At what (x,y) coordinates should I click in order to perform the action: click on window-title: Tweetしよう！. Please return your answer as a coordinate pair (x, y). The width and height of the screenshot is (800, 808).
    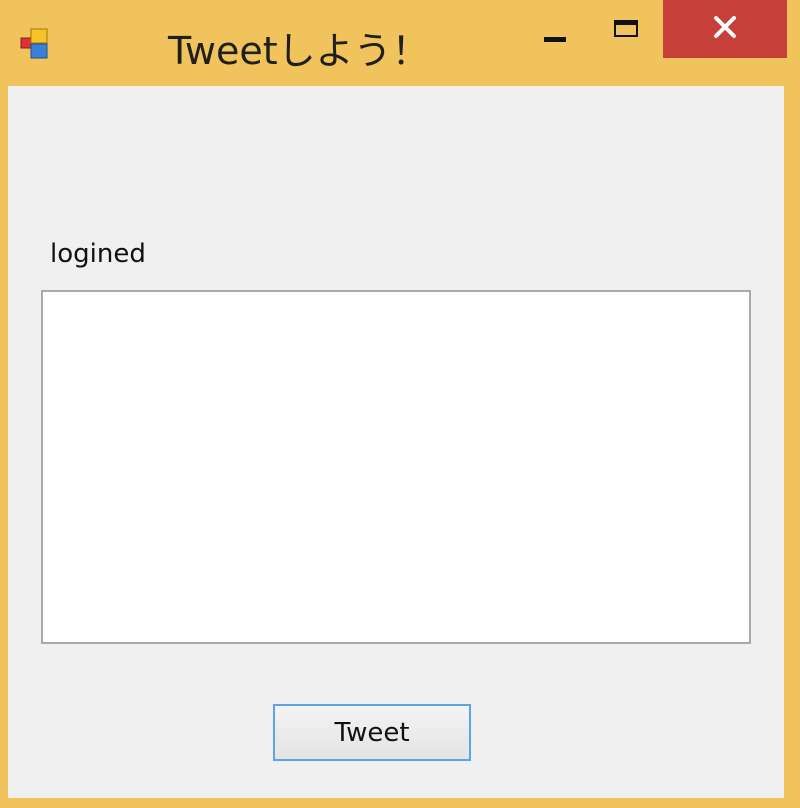
    Looking at the image, I should click on (299, 51).